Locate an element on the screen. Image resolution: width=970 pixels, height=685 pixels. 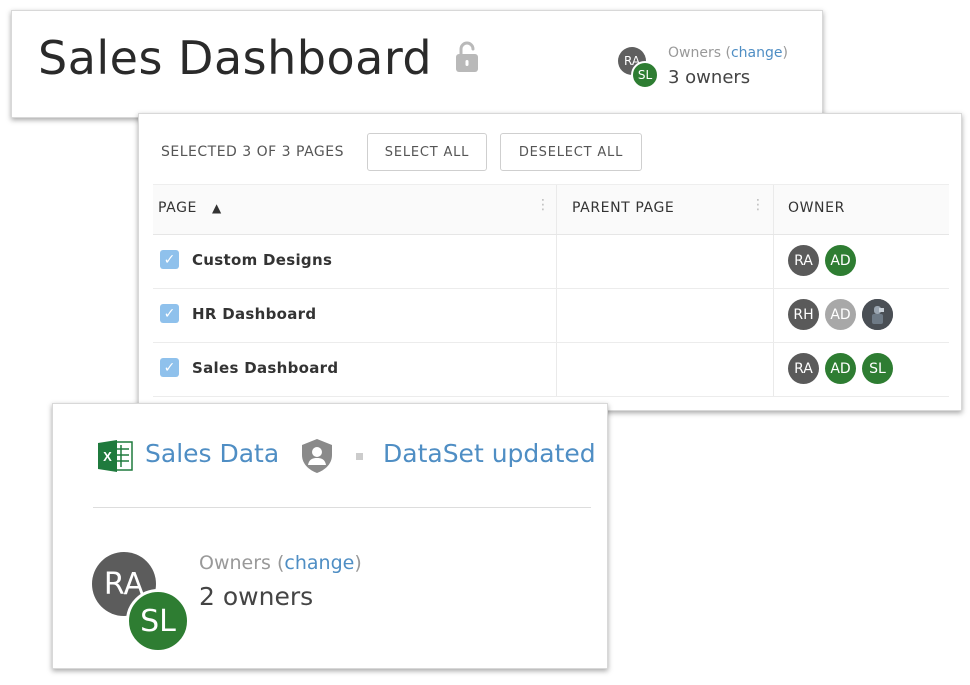
svg-text: X is located at coordinates (107, 456).